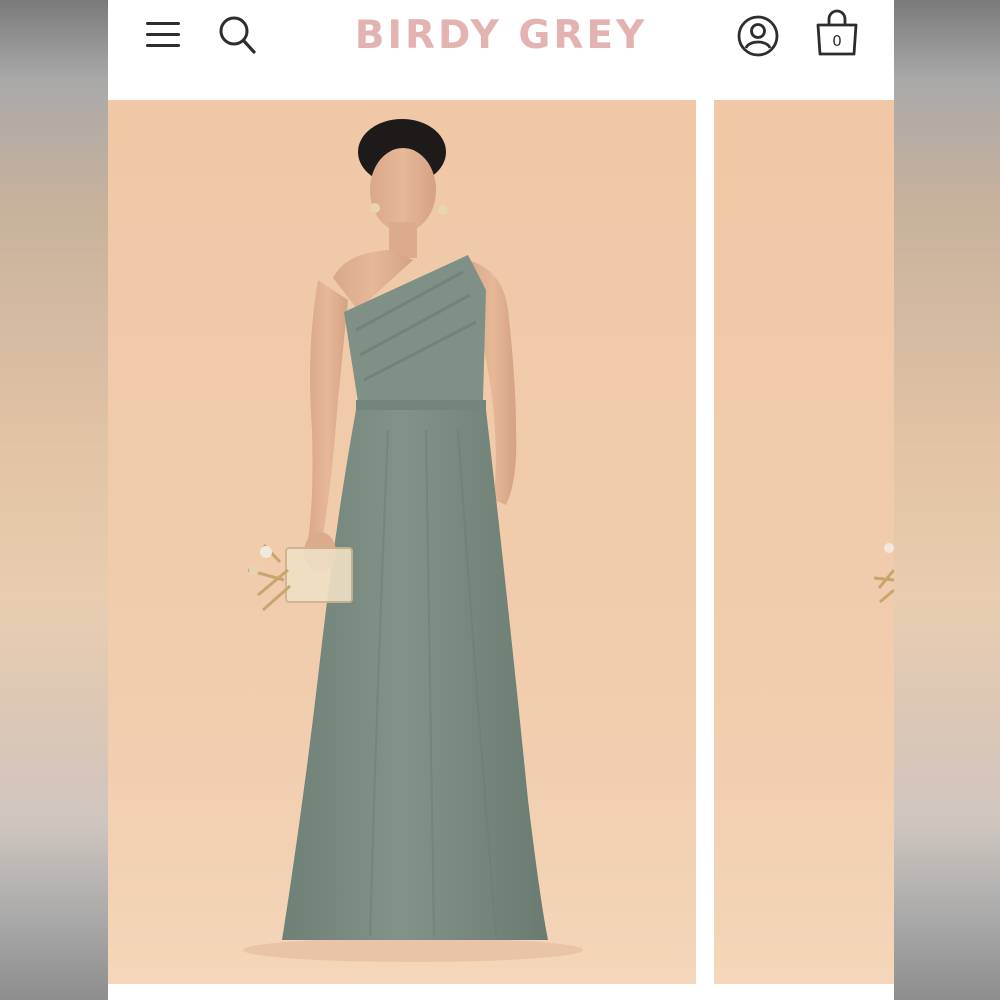 The width and height of the screenshot is (1000, 1000). I want to click on brand-logo: BIRDY GREY, so click(501, 36).